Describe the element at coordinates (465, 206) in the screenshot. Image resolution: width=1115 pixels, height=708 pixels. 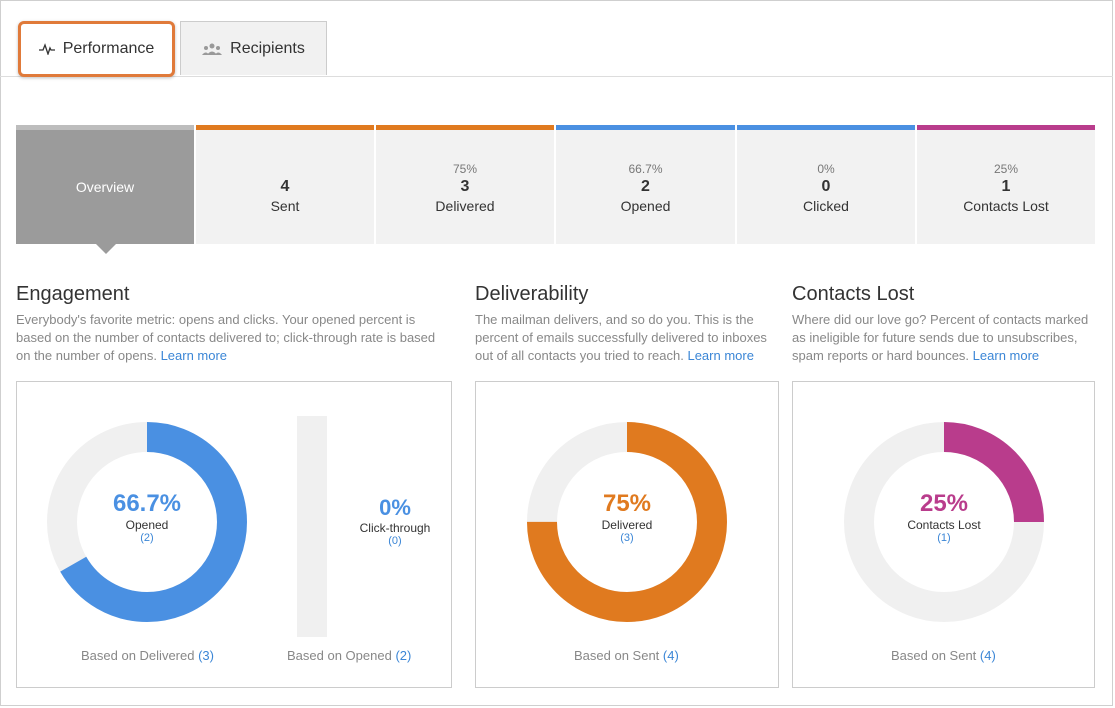
I see `stat-delivered-label: Delivered` at that location.